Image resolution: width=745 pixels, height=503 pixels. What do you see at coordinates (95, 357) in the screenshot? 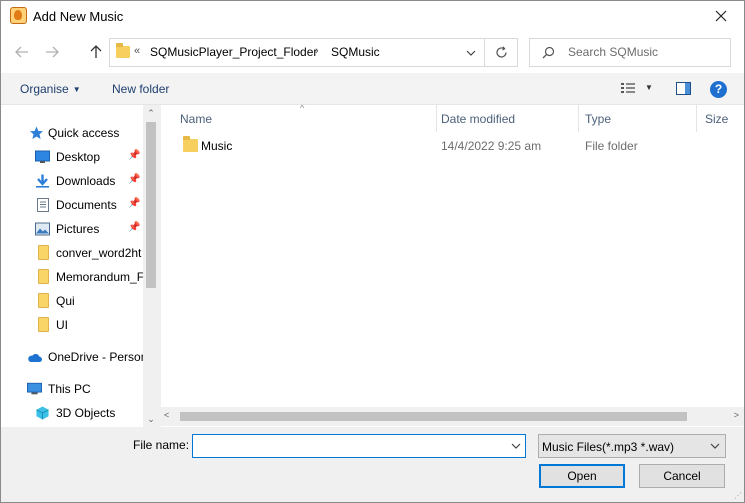
I see `sidebar-item-label: OneDrive - Person` at bounding box center [95, 357].